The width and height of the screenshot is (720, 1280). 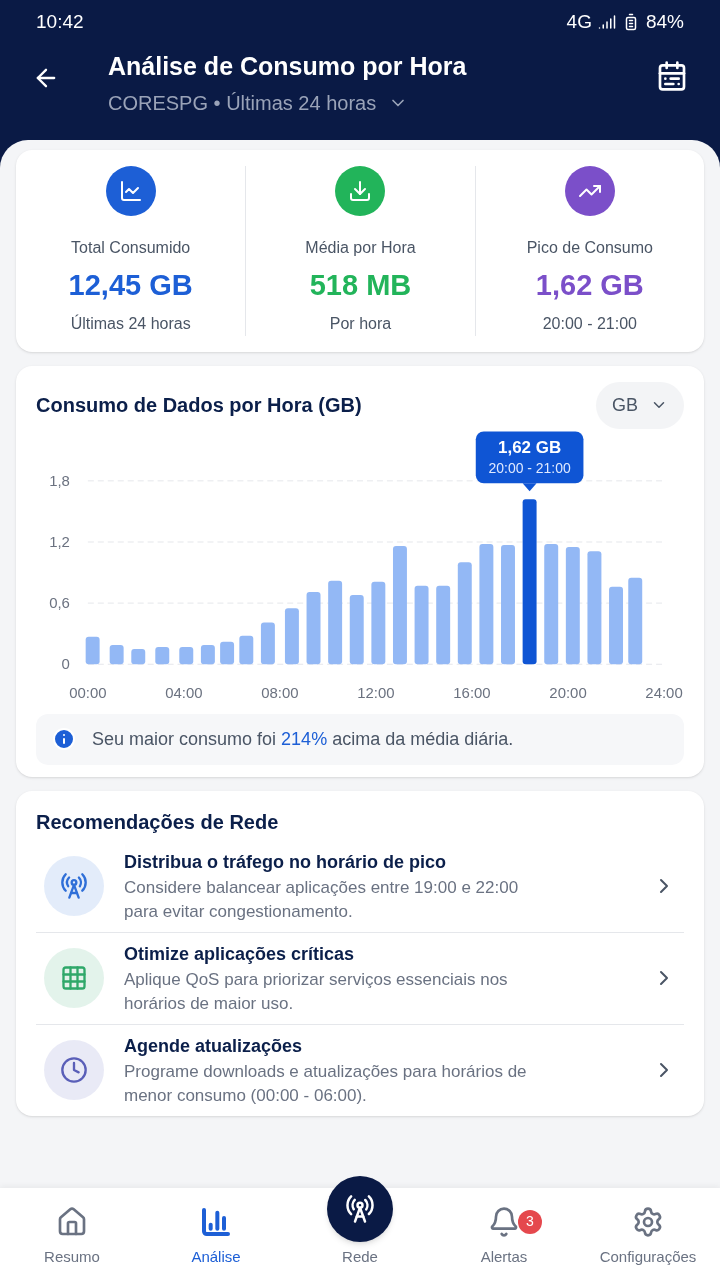 What do you see at coordinates (214, 1046) in the screenshot?
I see `recommendation-title: Agende atualizações` at bounding box center [214, 1046].